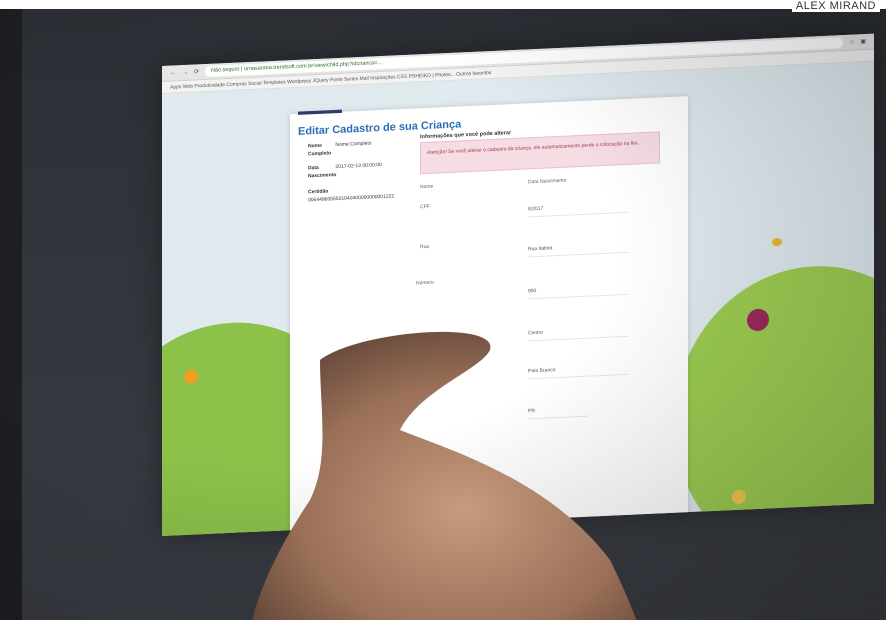 The width and height of the screenshot is (886, 620). What do you see at coordinates (547, 181) in the screenshot?
I see `data-nascimento-label: Data Nascimento` at bounding box center [547, 181].